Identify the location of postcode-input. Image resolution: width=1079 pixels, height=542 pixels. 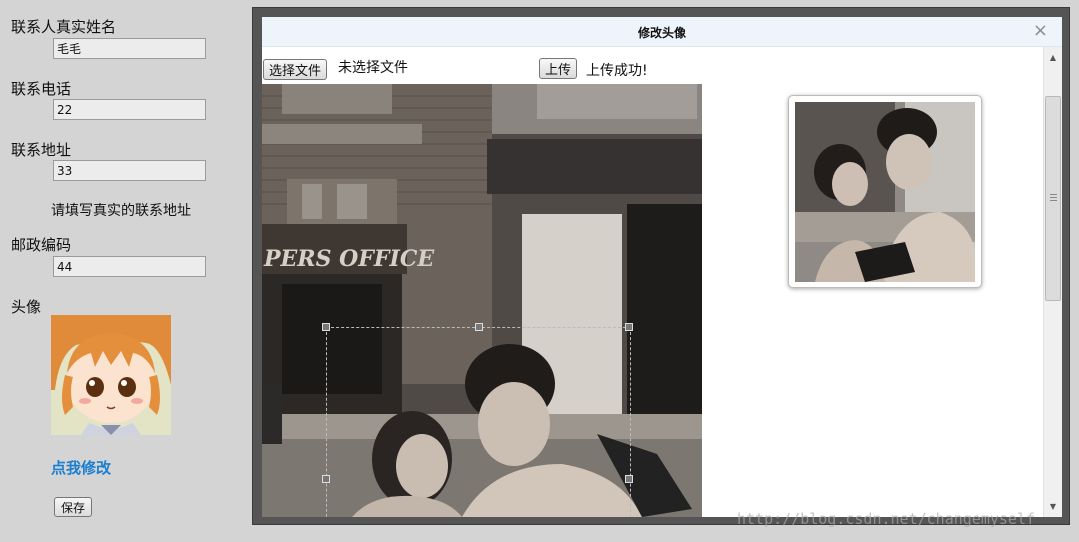
(129, 266).